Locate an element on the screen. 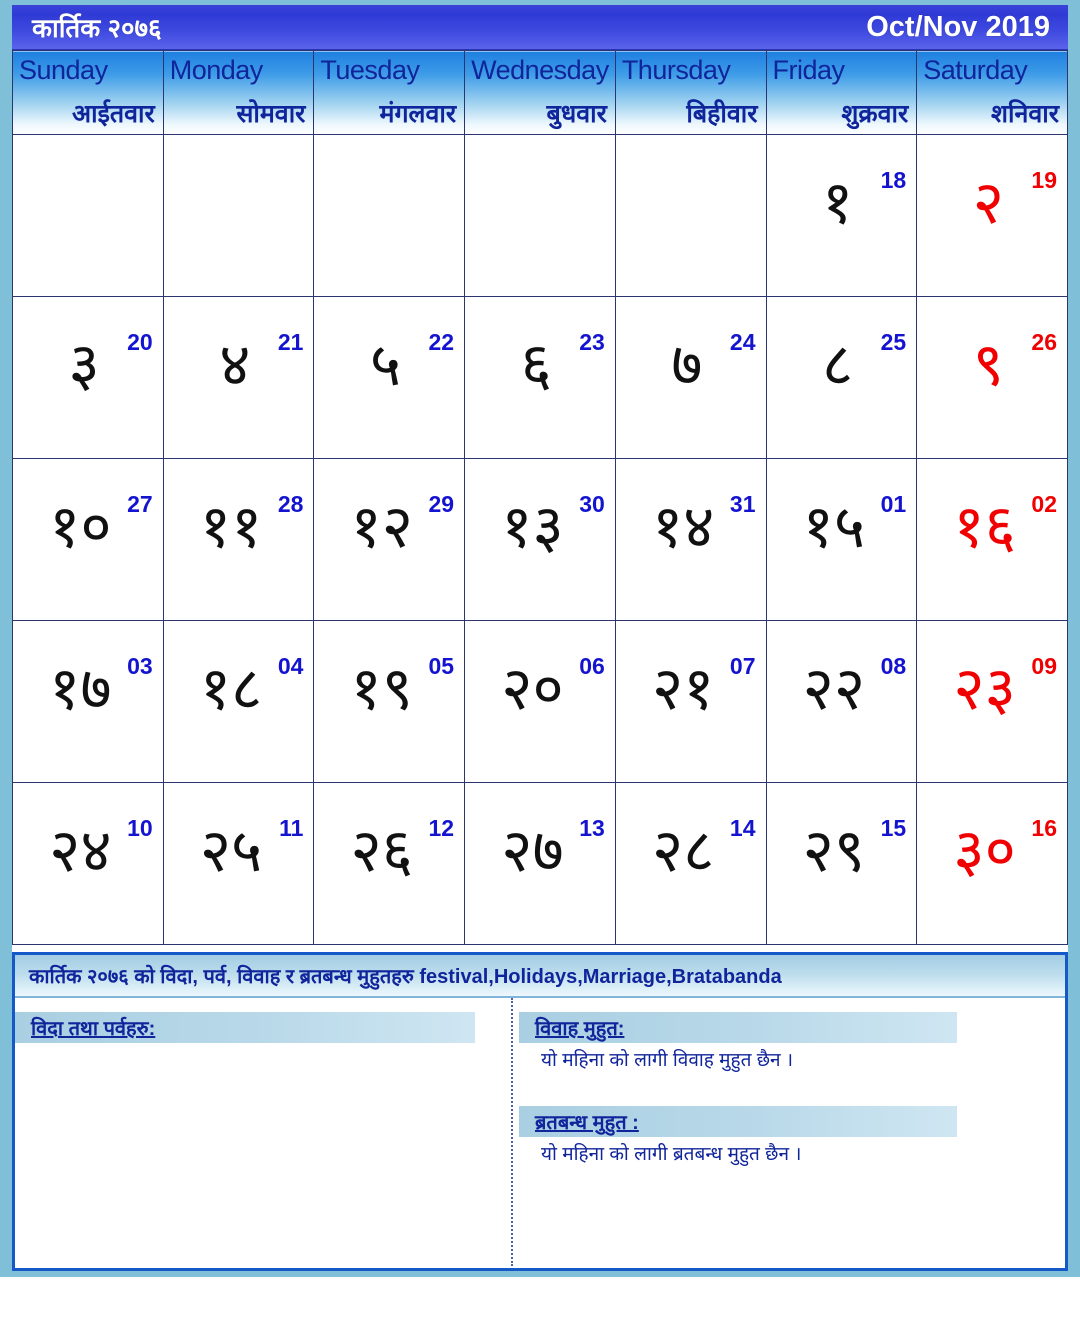 This screenshot has height=1327, width=1080. day-number-nepali: ३० is located at coordinates (984, 851).